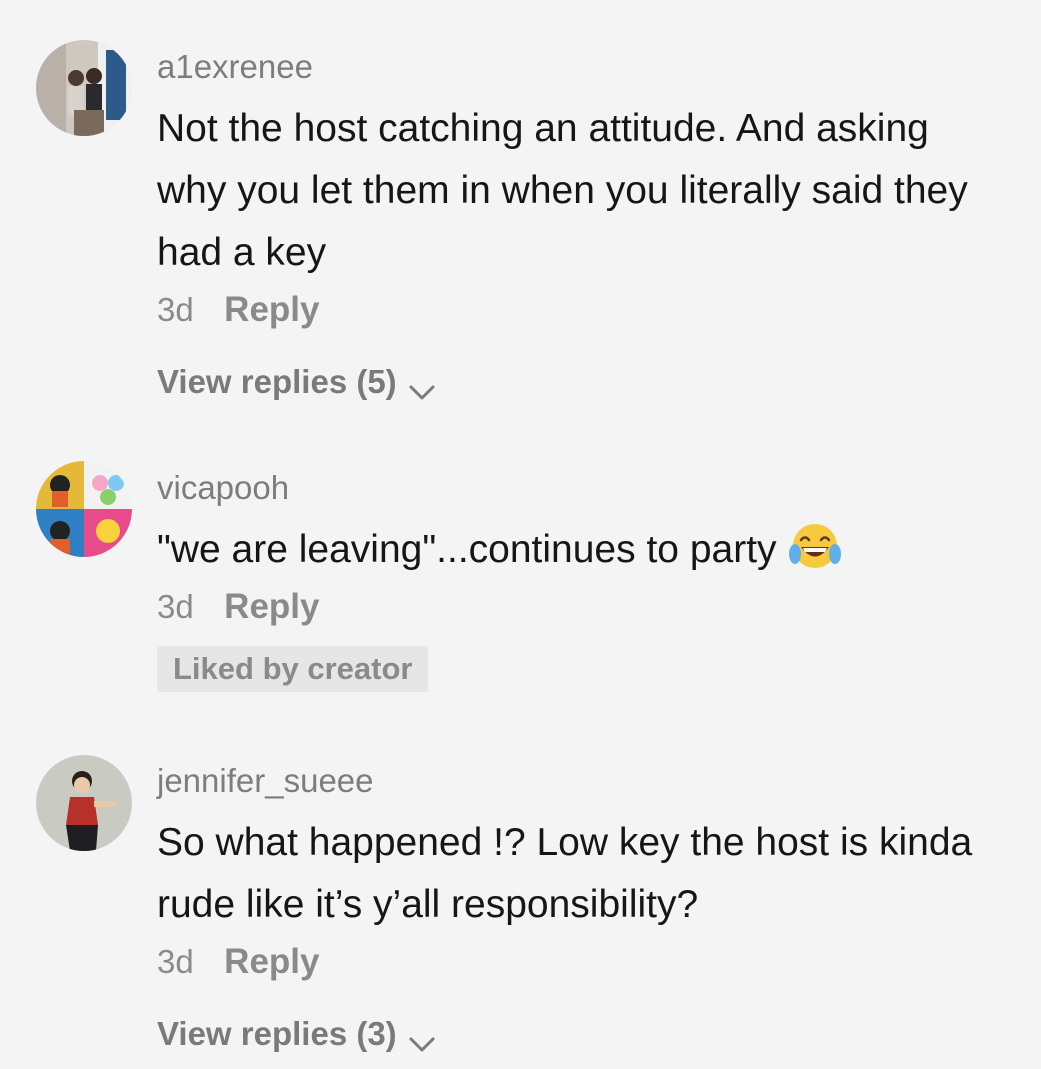  Describe the element at coordinates (579, 67) in the screenshot. I see `username: a1exrenee` at that location.